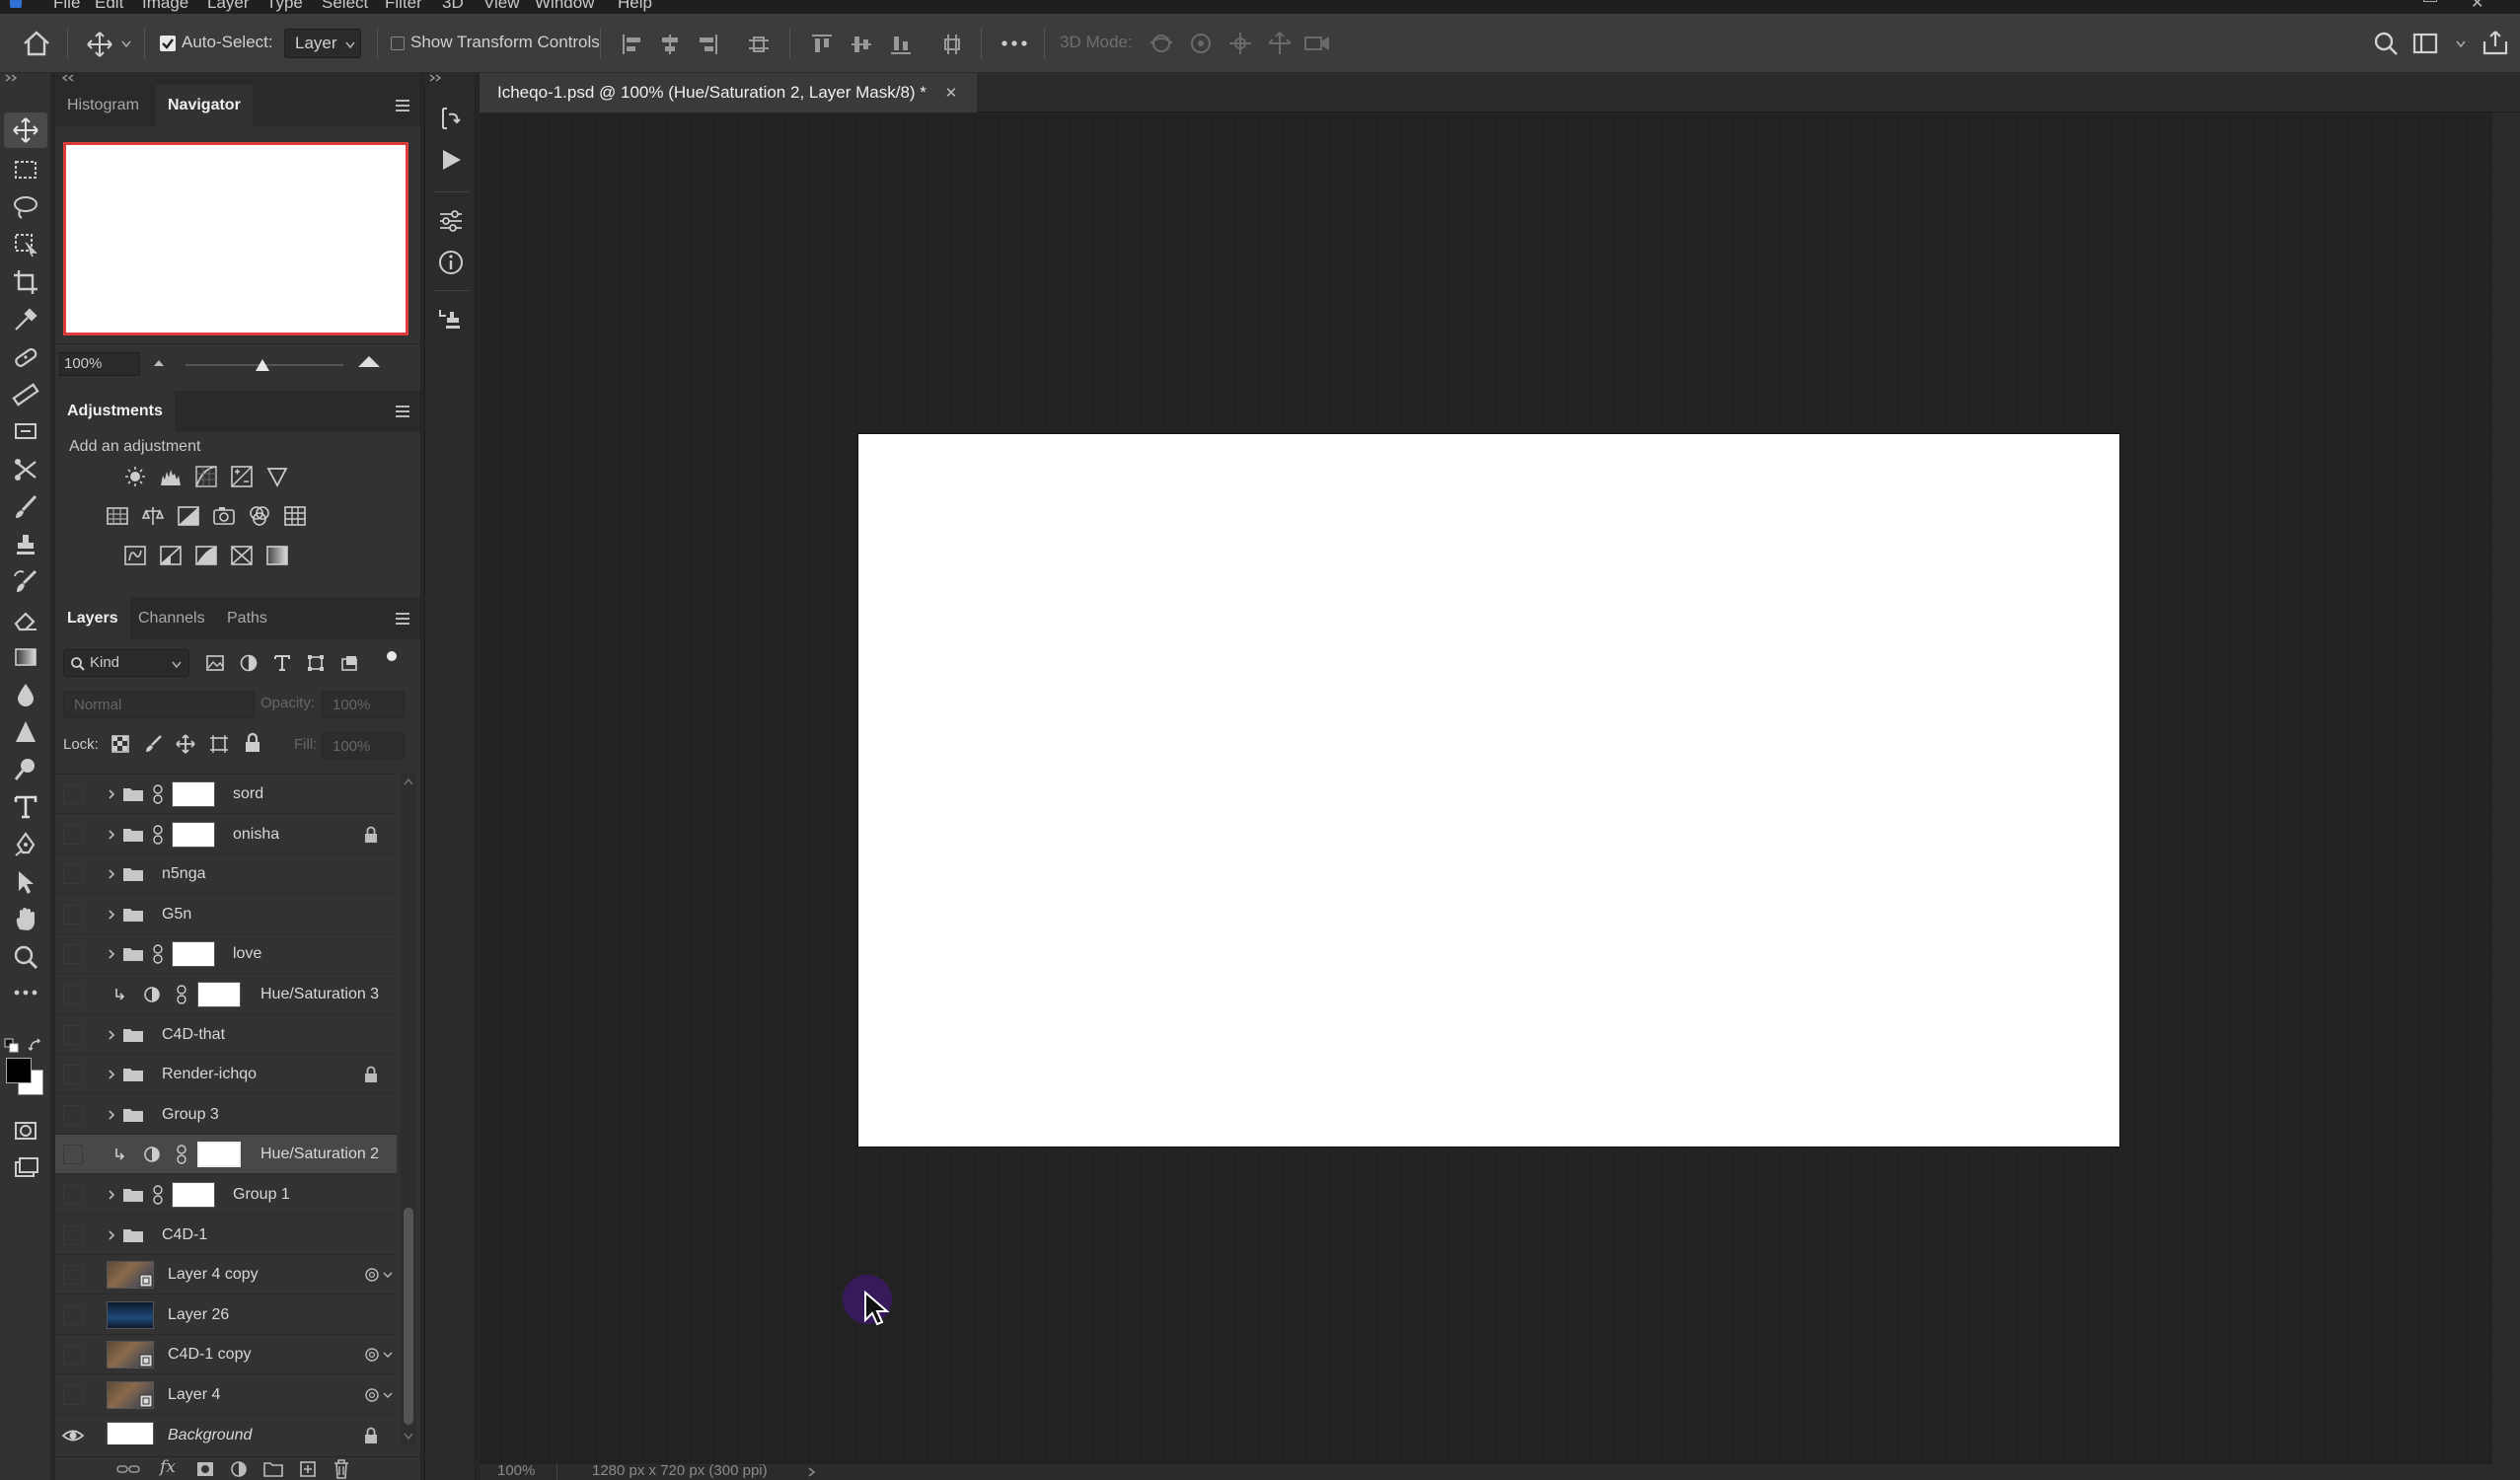 This screenshot has width=2520, height=1480. Describe the element at coordinates (259, 516) in the screenshot. I see `channel-mixer-icon` at that location.